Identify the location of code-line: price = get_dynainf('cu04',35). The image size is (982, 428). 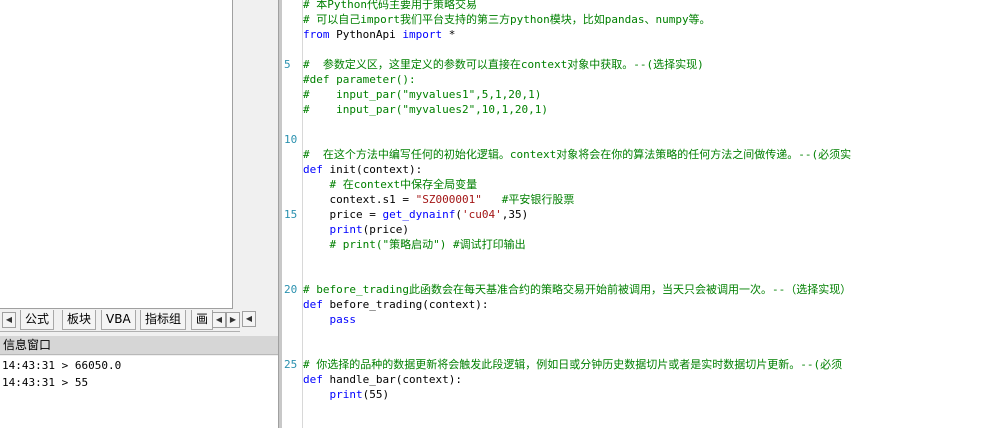
(415, 214).